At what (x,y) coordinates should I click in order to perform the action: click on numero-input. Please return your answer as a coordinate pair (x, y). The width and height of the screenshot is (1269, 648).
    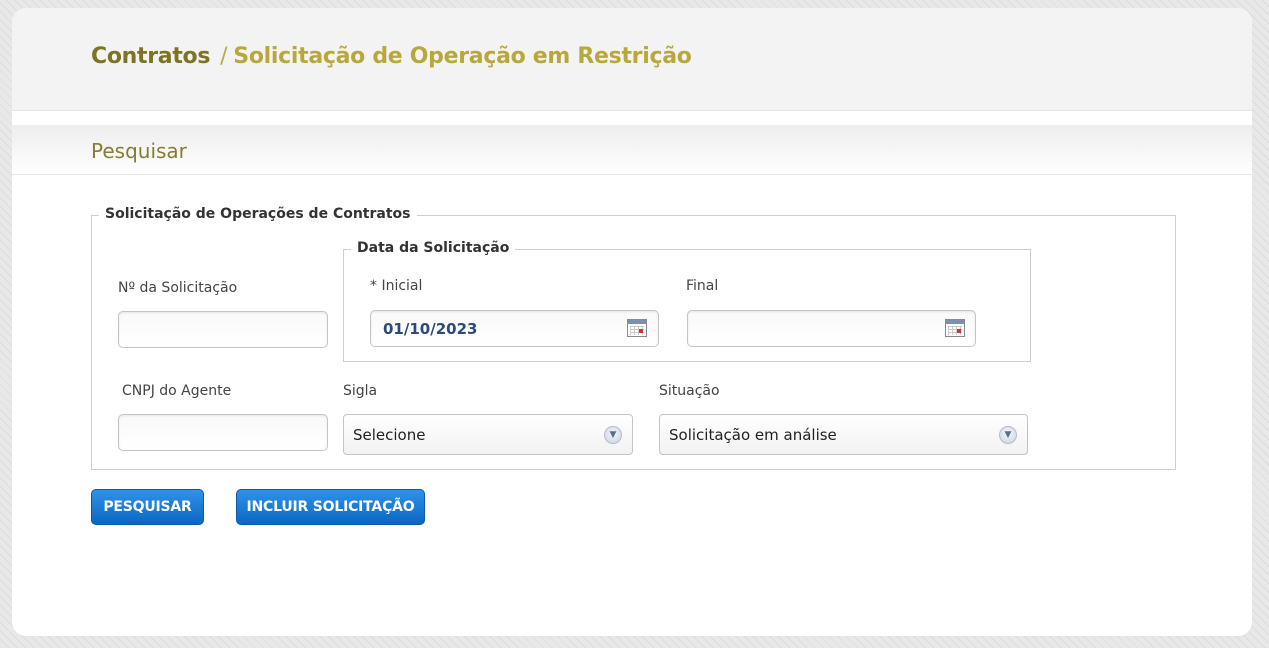
    Looking at the image, I should click on (223, 329).